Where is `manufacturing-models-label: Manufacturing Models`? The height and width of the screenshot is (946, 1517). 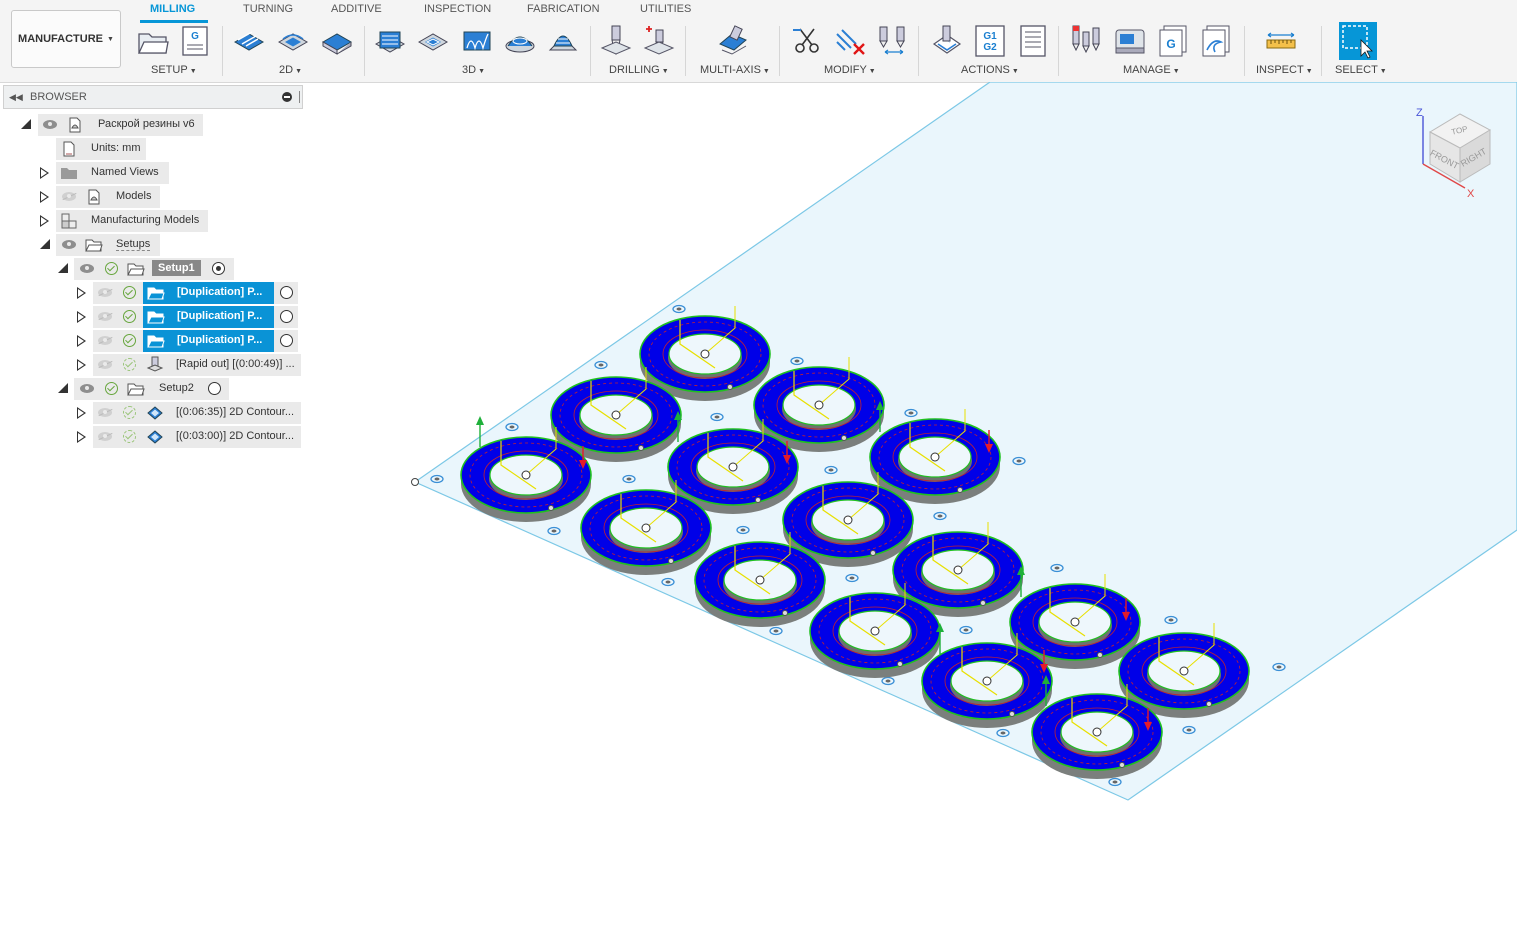
manufacturing-models-label: Manufacturing Models is located at coordinates (145, 220).